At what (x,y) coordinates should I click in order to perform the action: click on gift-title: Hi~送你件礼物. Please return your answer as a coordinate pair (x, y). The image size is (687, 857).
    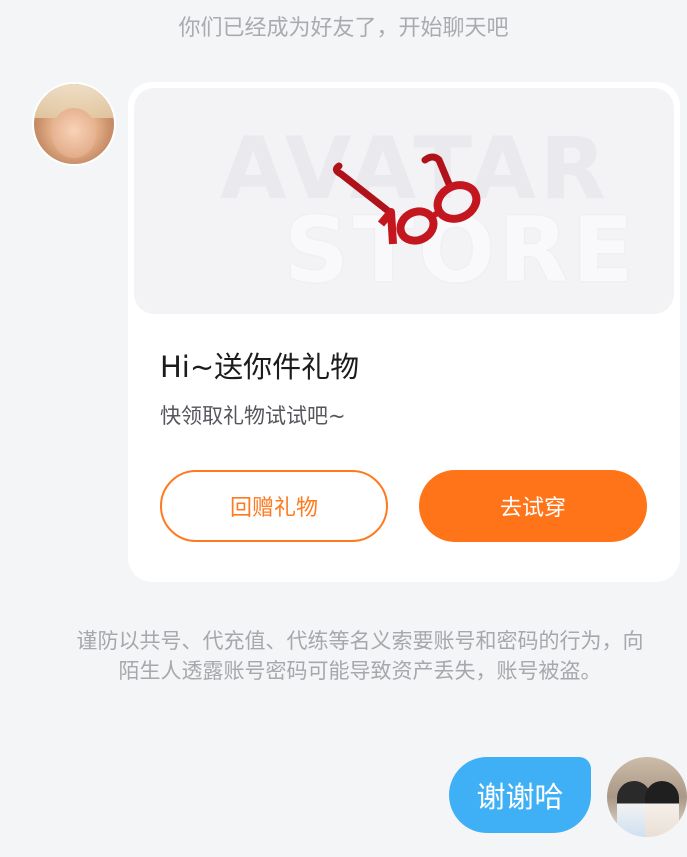
    Looking at the image, I should click on (260, 367).